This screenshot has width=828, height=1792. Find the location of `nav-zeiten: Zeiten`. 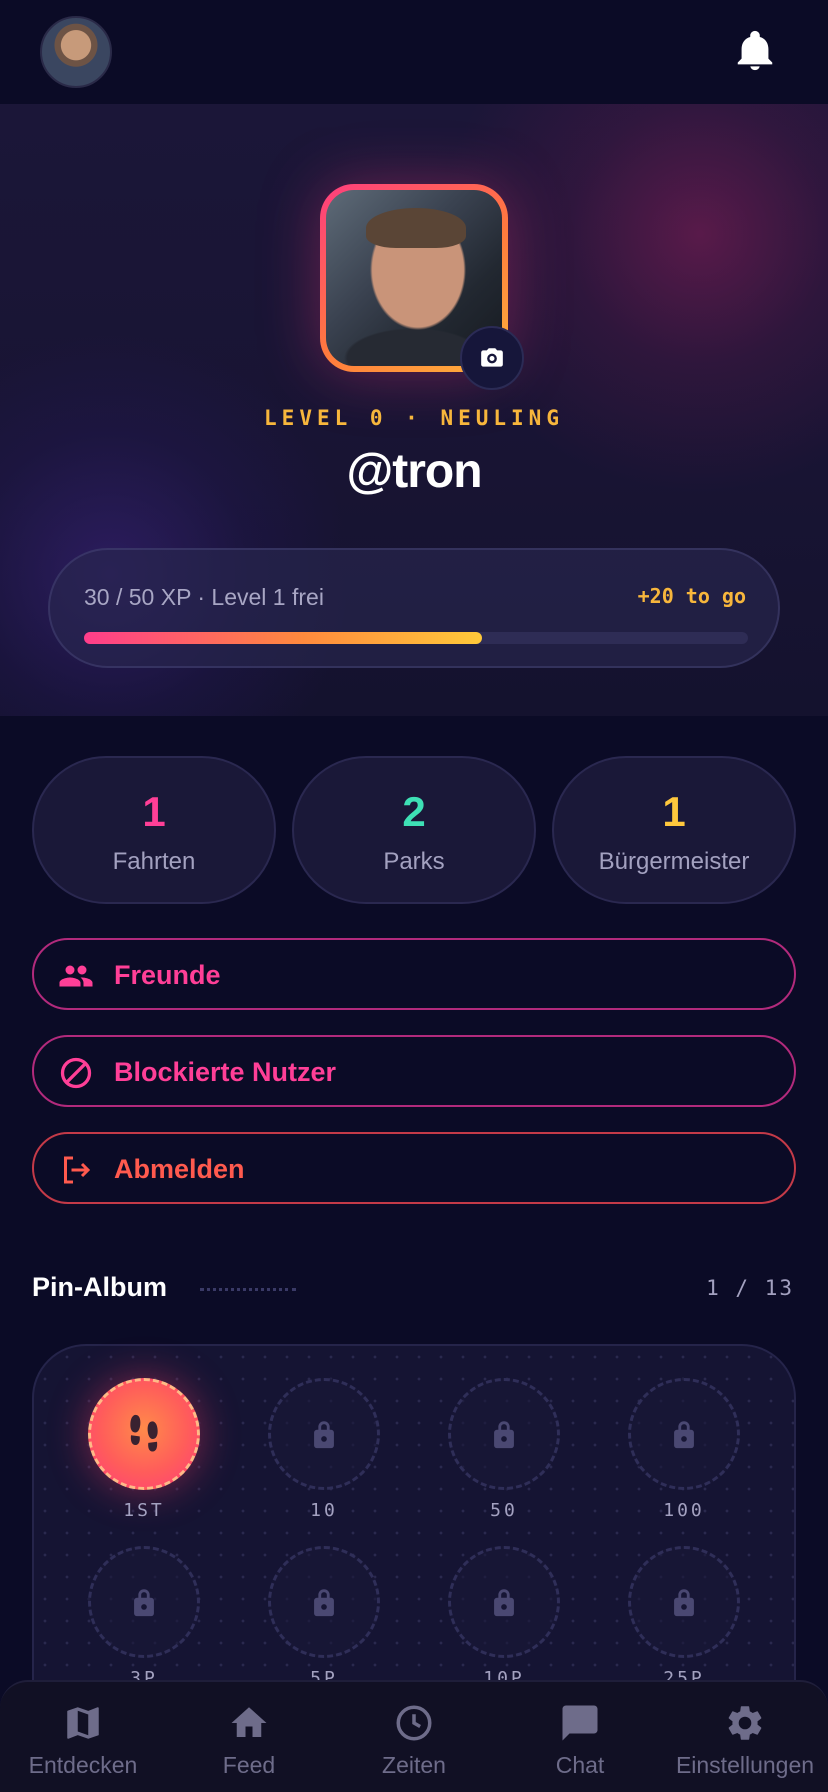

nav-zeiten: Zeiten is located at coordinates (414, 1737).